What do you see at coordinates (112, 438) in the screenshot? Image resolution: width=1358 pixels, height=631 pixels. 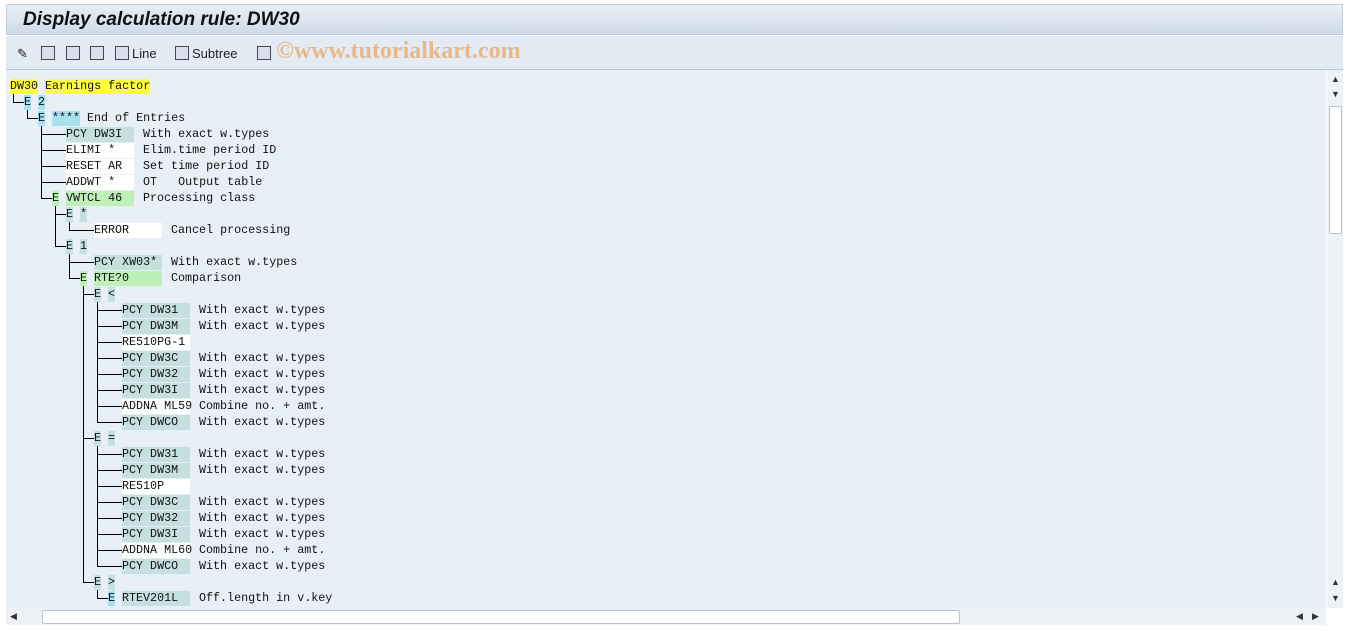 I see `node-key: =` at bounding box center [112, 438].